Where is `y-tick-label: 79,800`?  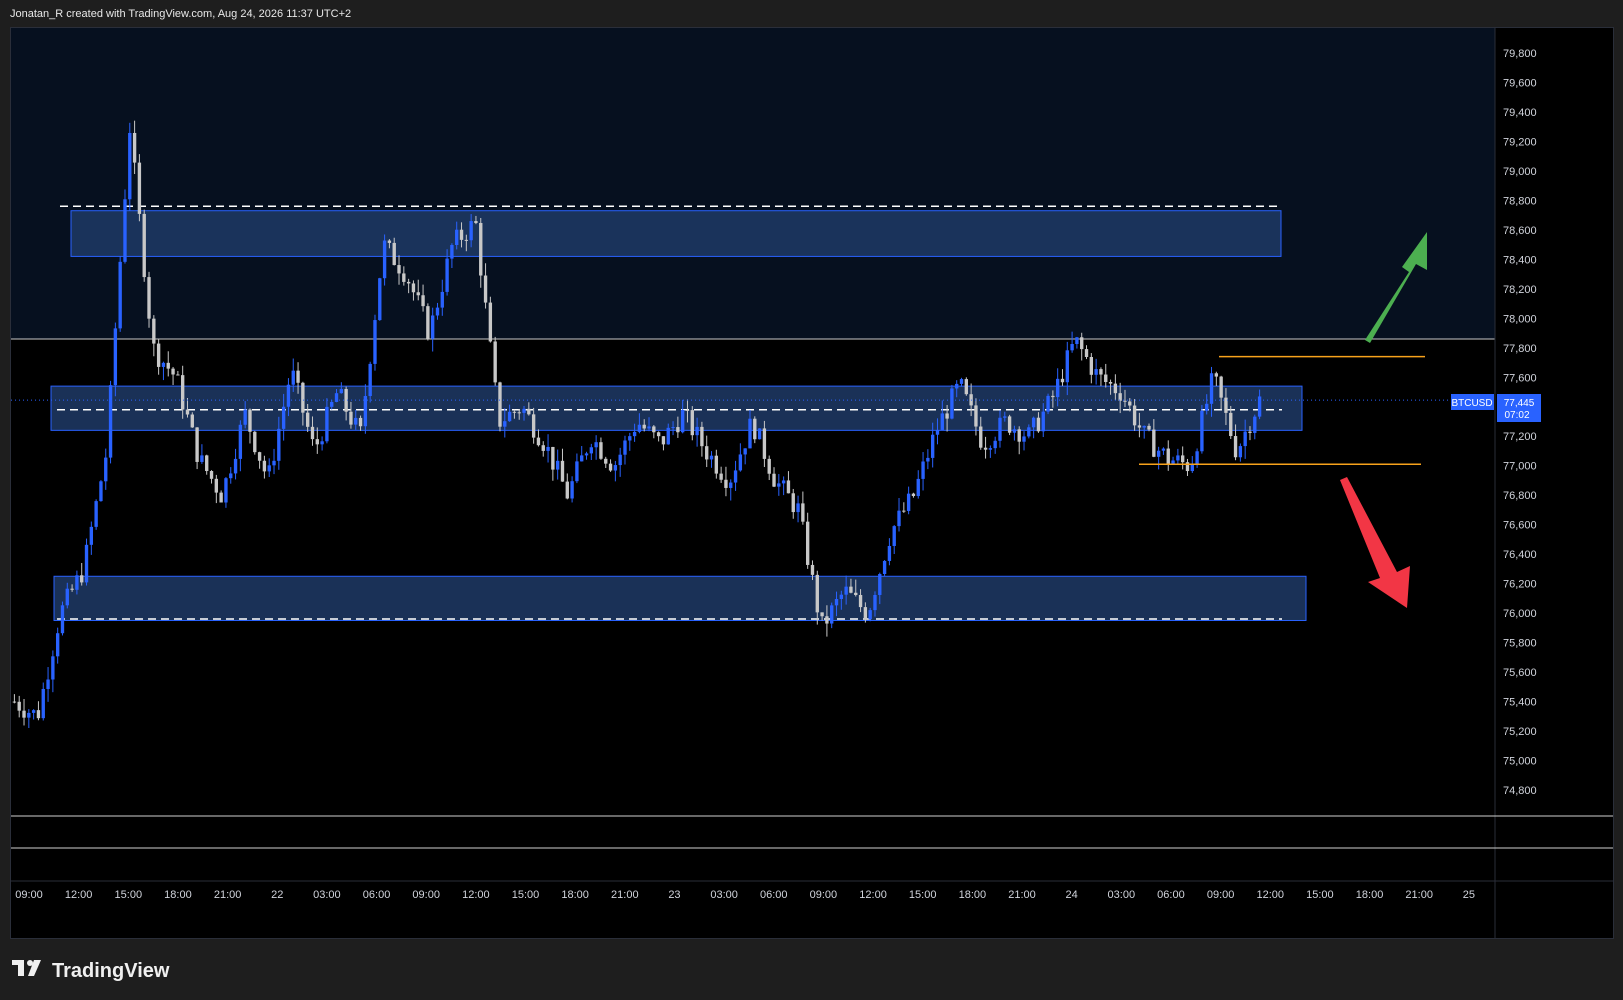
y-tick-label: 79,800 is located at coordinates (1520, 54).